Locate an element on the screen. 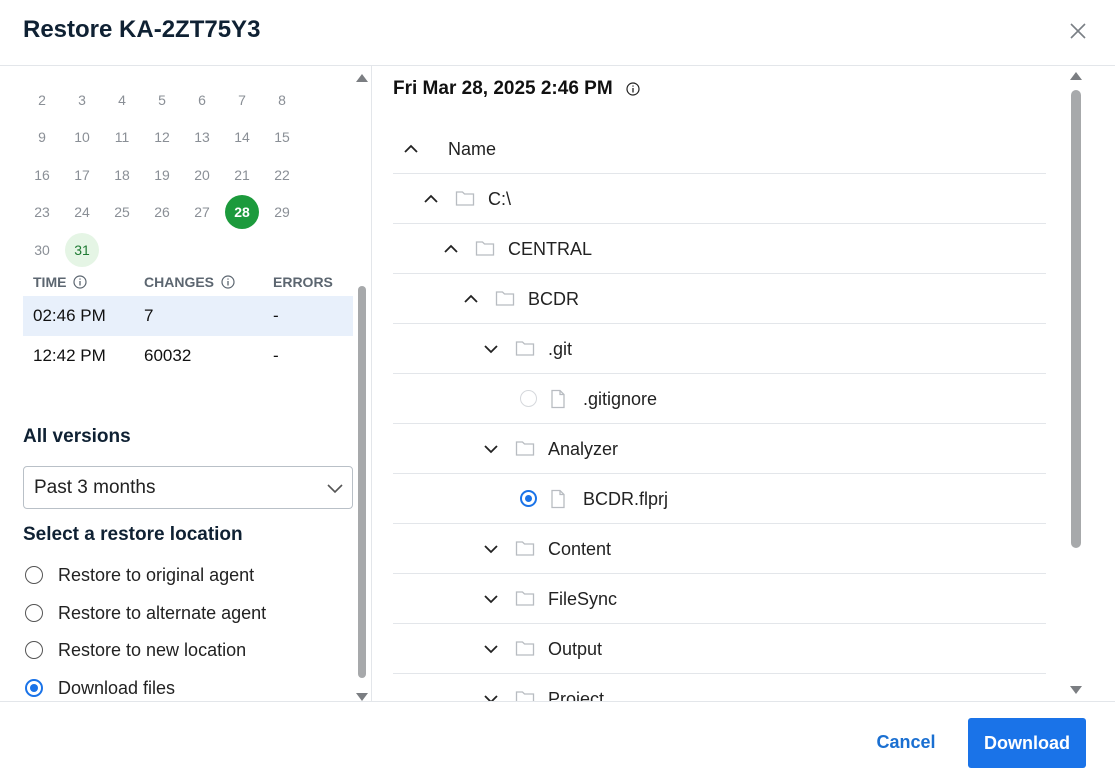 This screenshot has height=782, width=1115. calendar-day: 11 is located at coordinates (122, 137).